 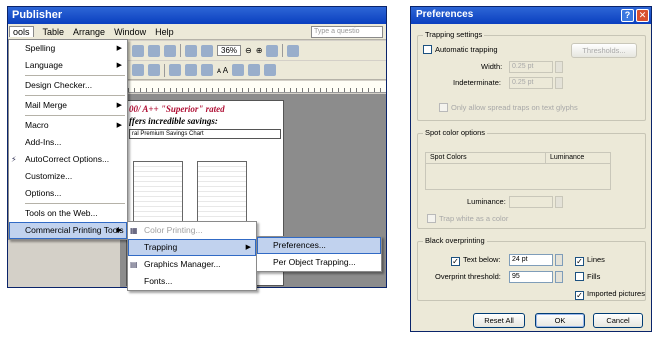 What do you see at coordinates (21, 31) in the screenshot?
I see `menu-tools: ools` at bounding box center [21, 31].